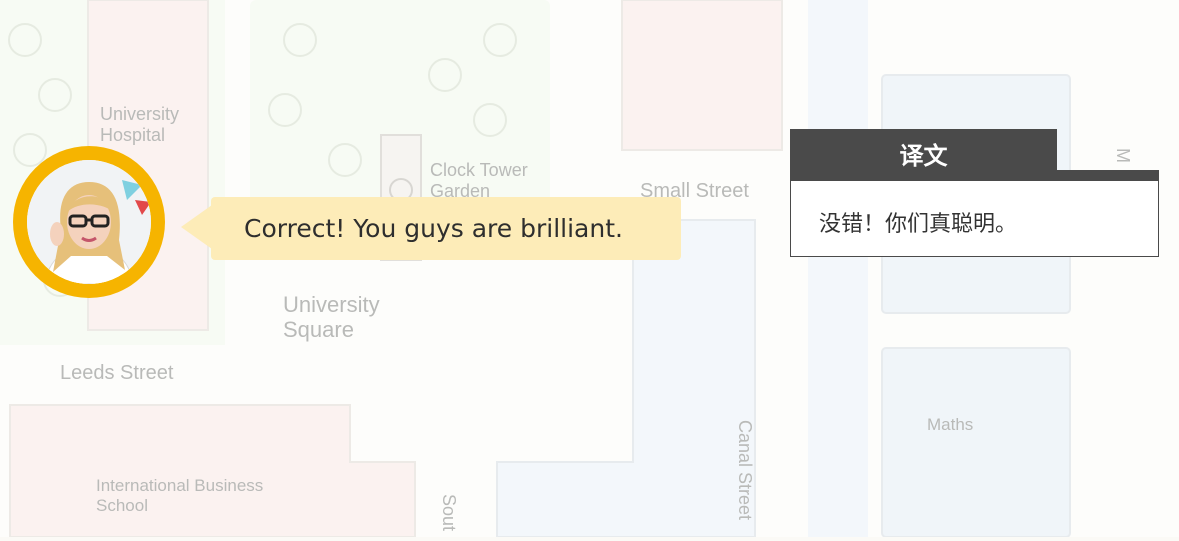  What do you see at coordinates (179, 495) in the screenshot?
I see `map-label-business-school: International Business School` at bounding box center [179, 495].